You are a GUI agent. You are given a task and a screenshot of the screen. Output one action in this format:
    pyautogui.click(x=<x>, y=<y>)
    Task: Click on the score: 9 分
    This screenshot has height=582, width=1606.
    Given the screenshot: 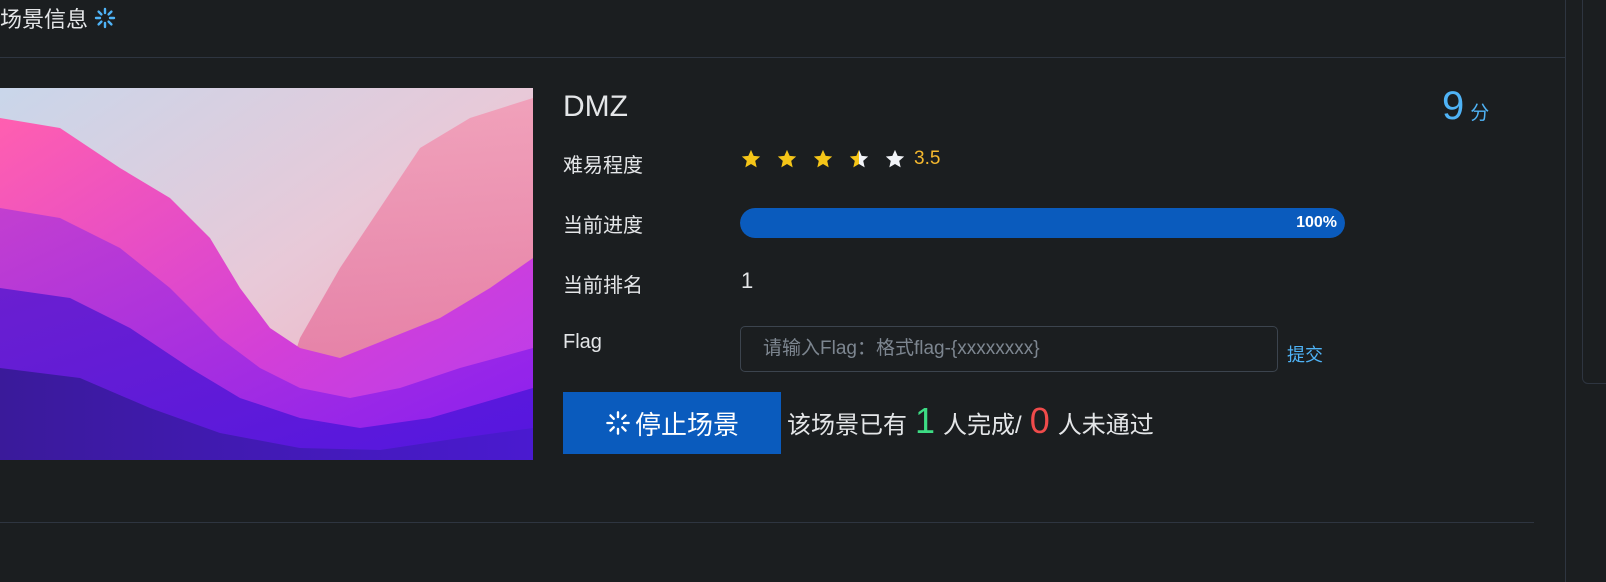 What is the action you would take?
    pyautogui.click(x=1465, y=106)
    